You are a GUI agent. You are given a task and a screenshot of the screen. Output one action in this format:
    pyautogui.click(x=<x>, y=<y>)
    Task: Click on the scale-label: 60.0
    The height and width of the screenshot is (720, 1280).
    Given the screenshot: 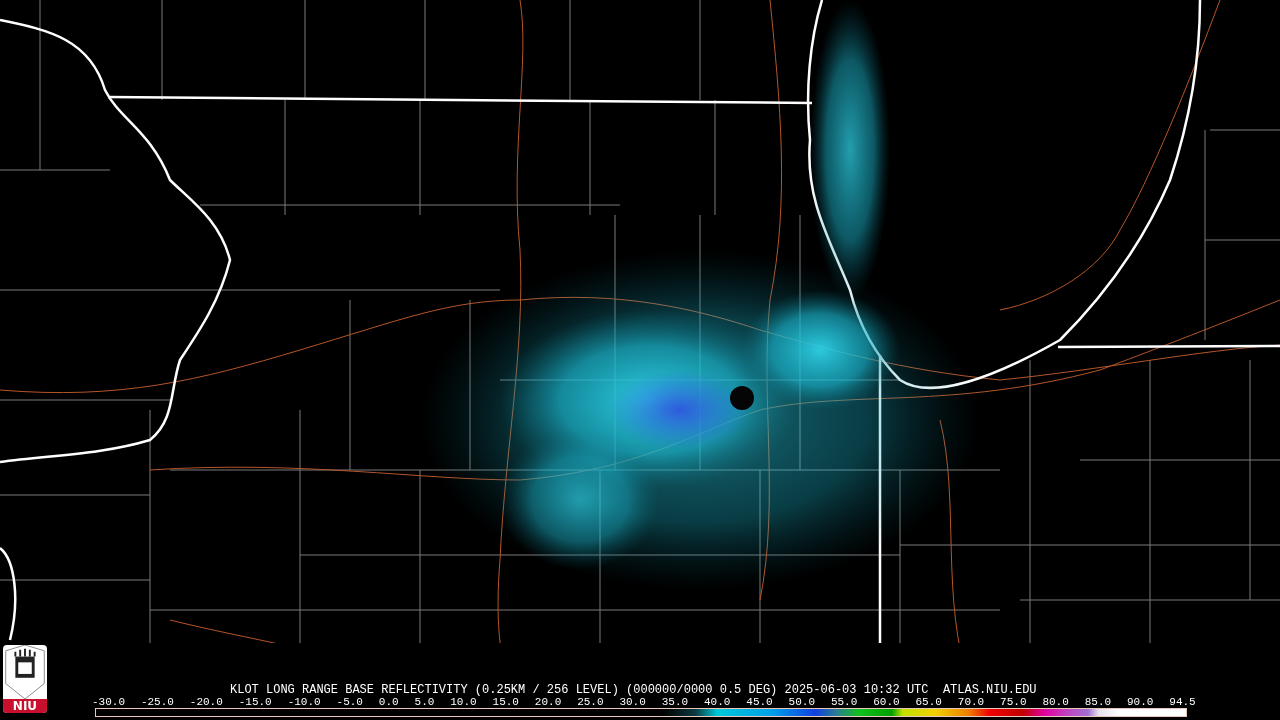 What is the action you would take?
    pyautogui.click(x=886, y=702)
    